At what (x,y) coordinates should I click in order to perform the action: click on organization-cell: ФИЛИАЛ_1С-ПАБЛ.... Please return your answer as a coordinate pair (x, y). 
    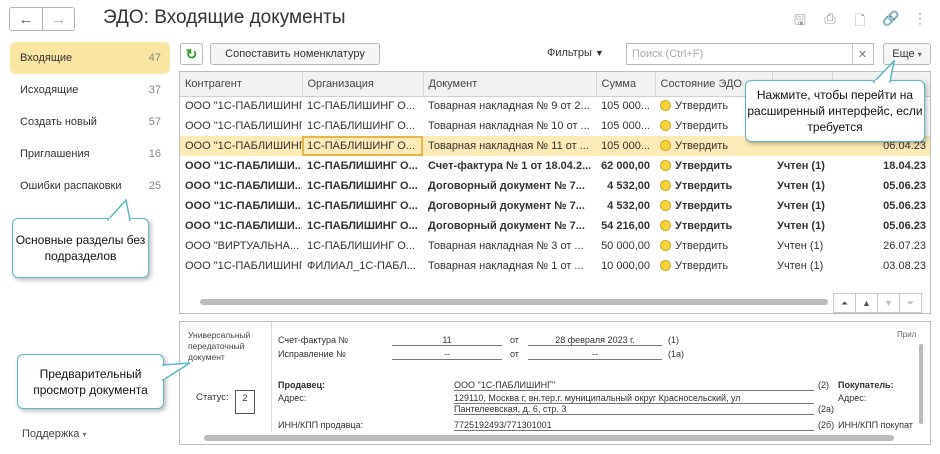
    Looking at the image, I should click on (362, 266).